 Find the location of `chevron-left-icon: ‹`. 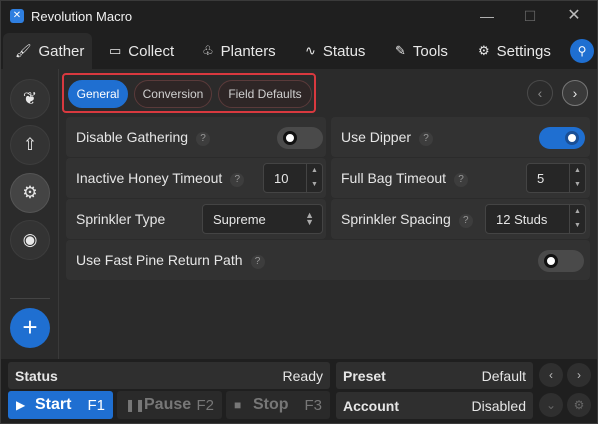

chevron-left-icon: ‹ is located at coordinates (551, 375).